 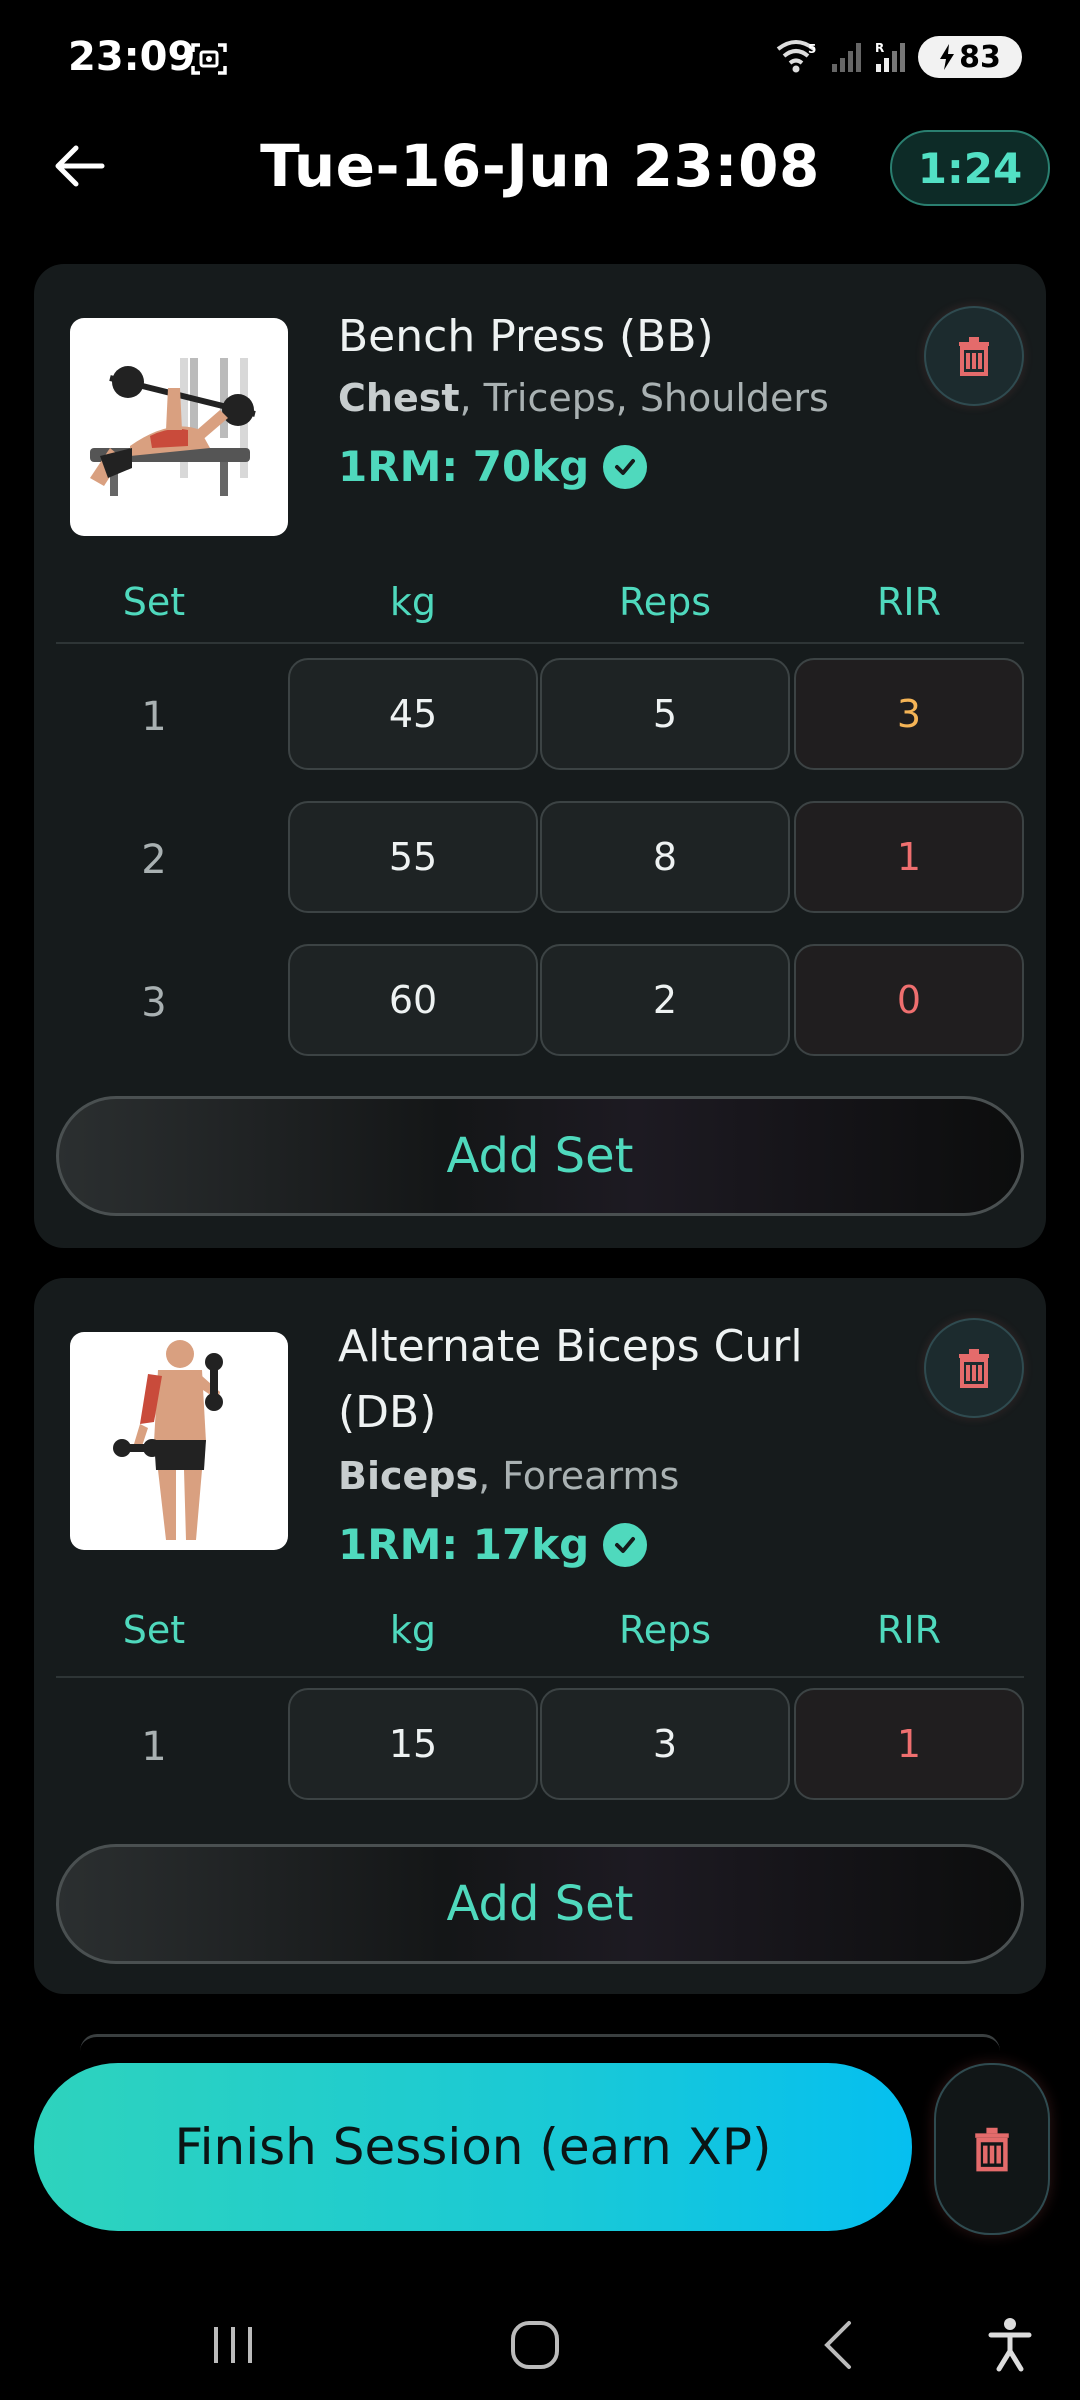 I want to click on reps-input: 8, so click(x=665, y=857).